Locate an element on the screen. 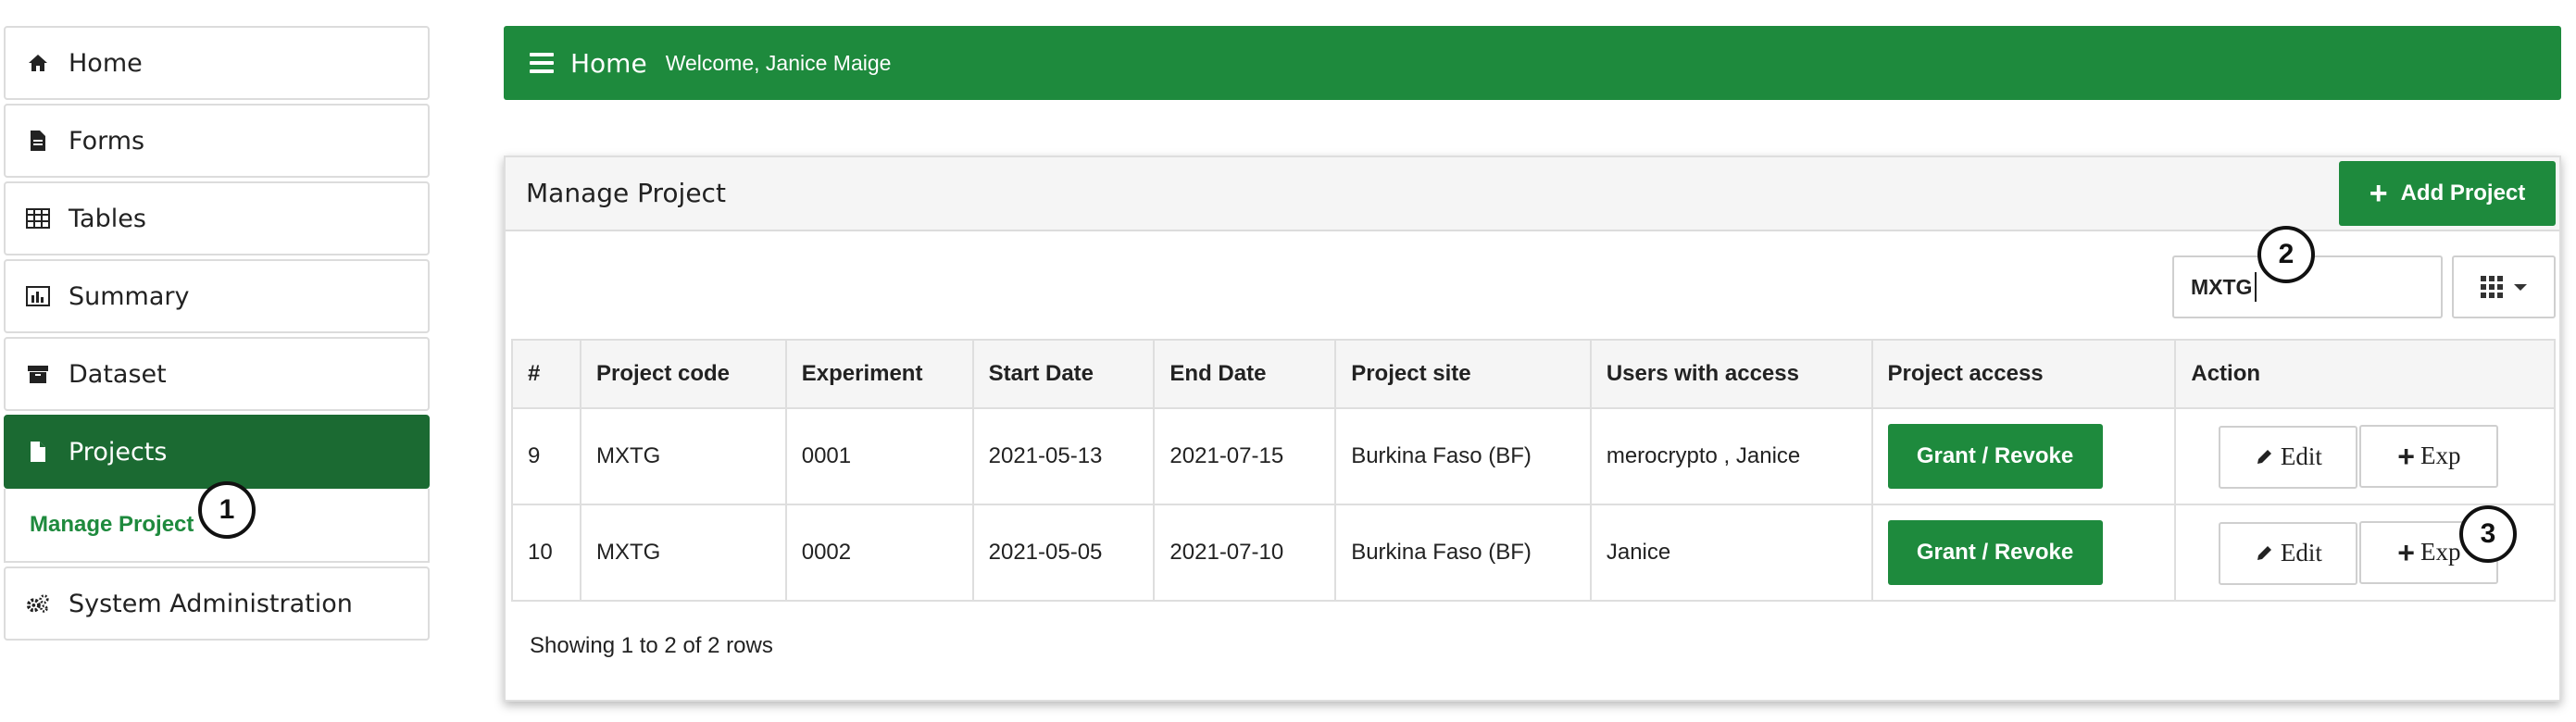 The image size is (2576, 722). home-icon is located at coordinates (38, 63).